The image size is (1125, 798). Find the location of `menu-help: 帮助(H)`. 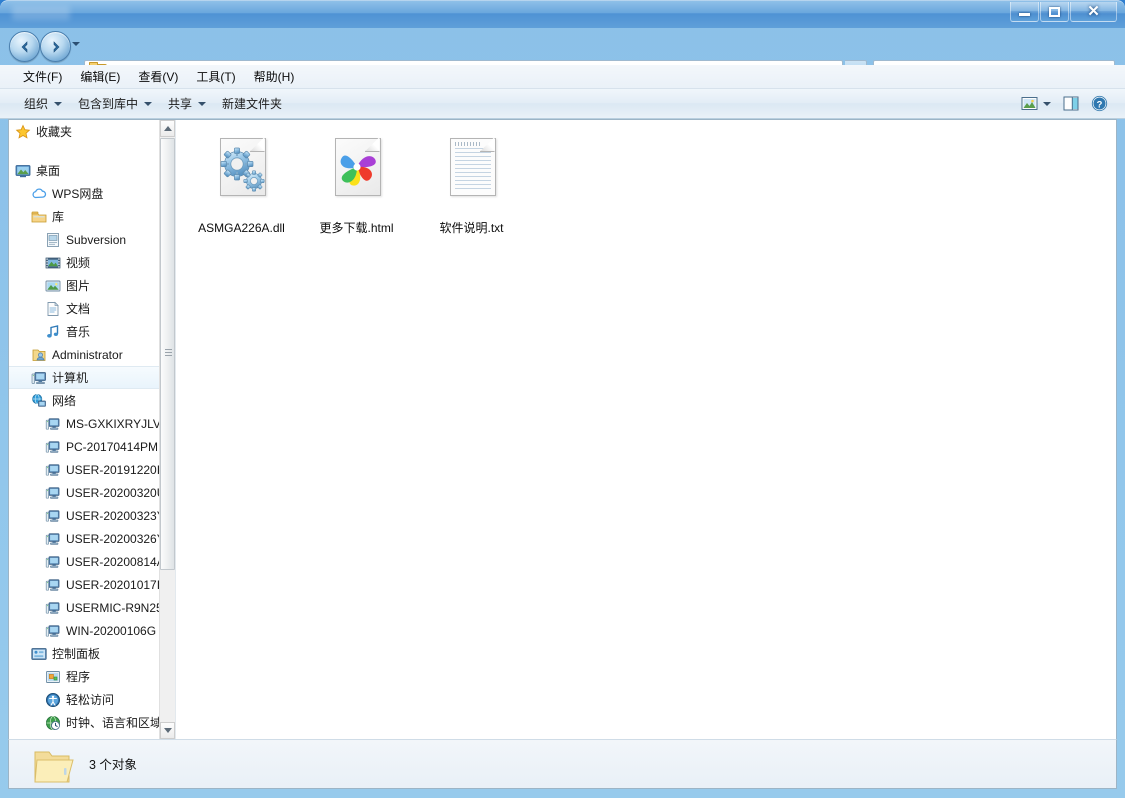

menu-help: 帮助(H) is located at coordinates (274, 76).